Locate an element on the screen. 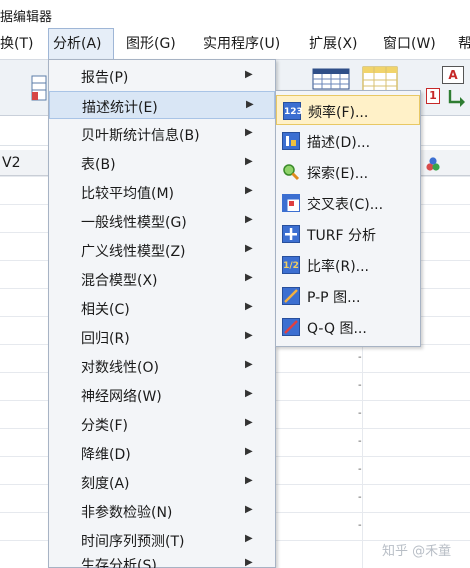 This screenshot has height=568, width=470. menu-item-neural-networks: 神经网络(W) ▶ is located at coordinates (162, 395).